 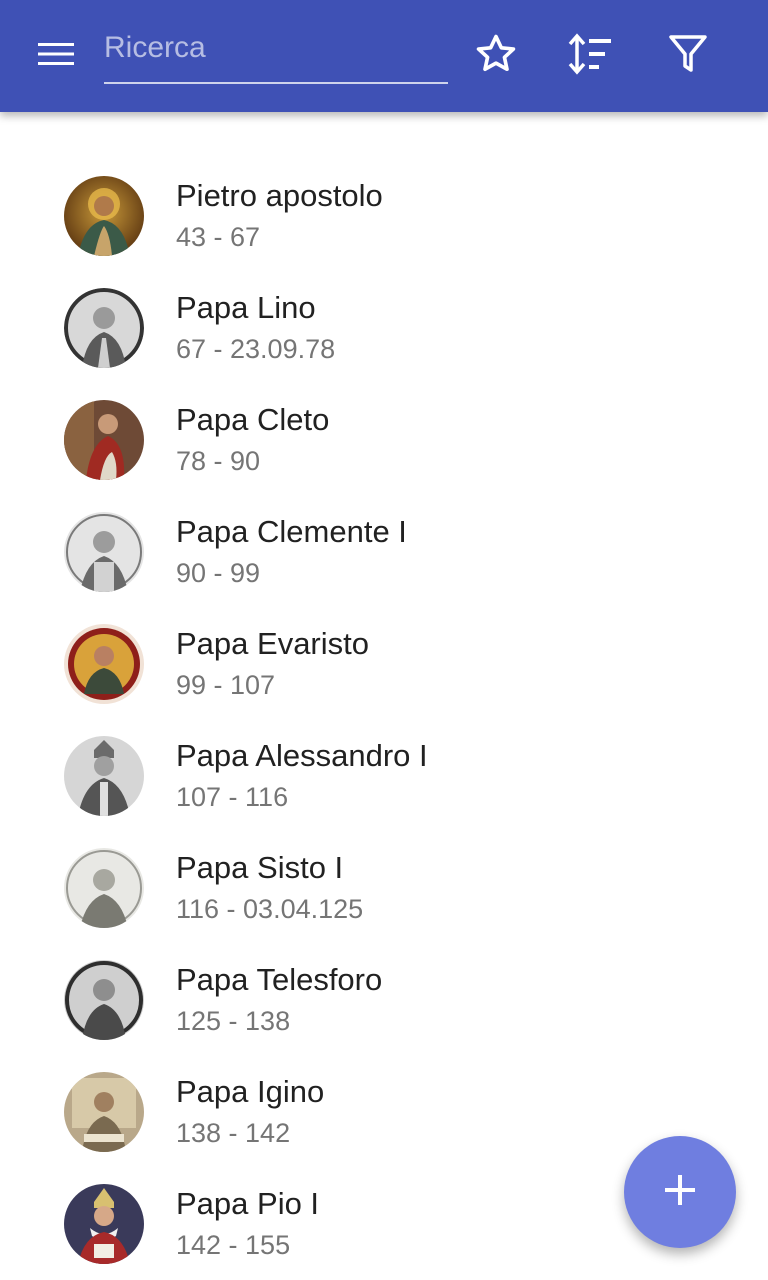 I want to click on add-button, so click(x=680, y=1192).